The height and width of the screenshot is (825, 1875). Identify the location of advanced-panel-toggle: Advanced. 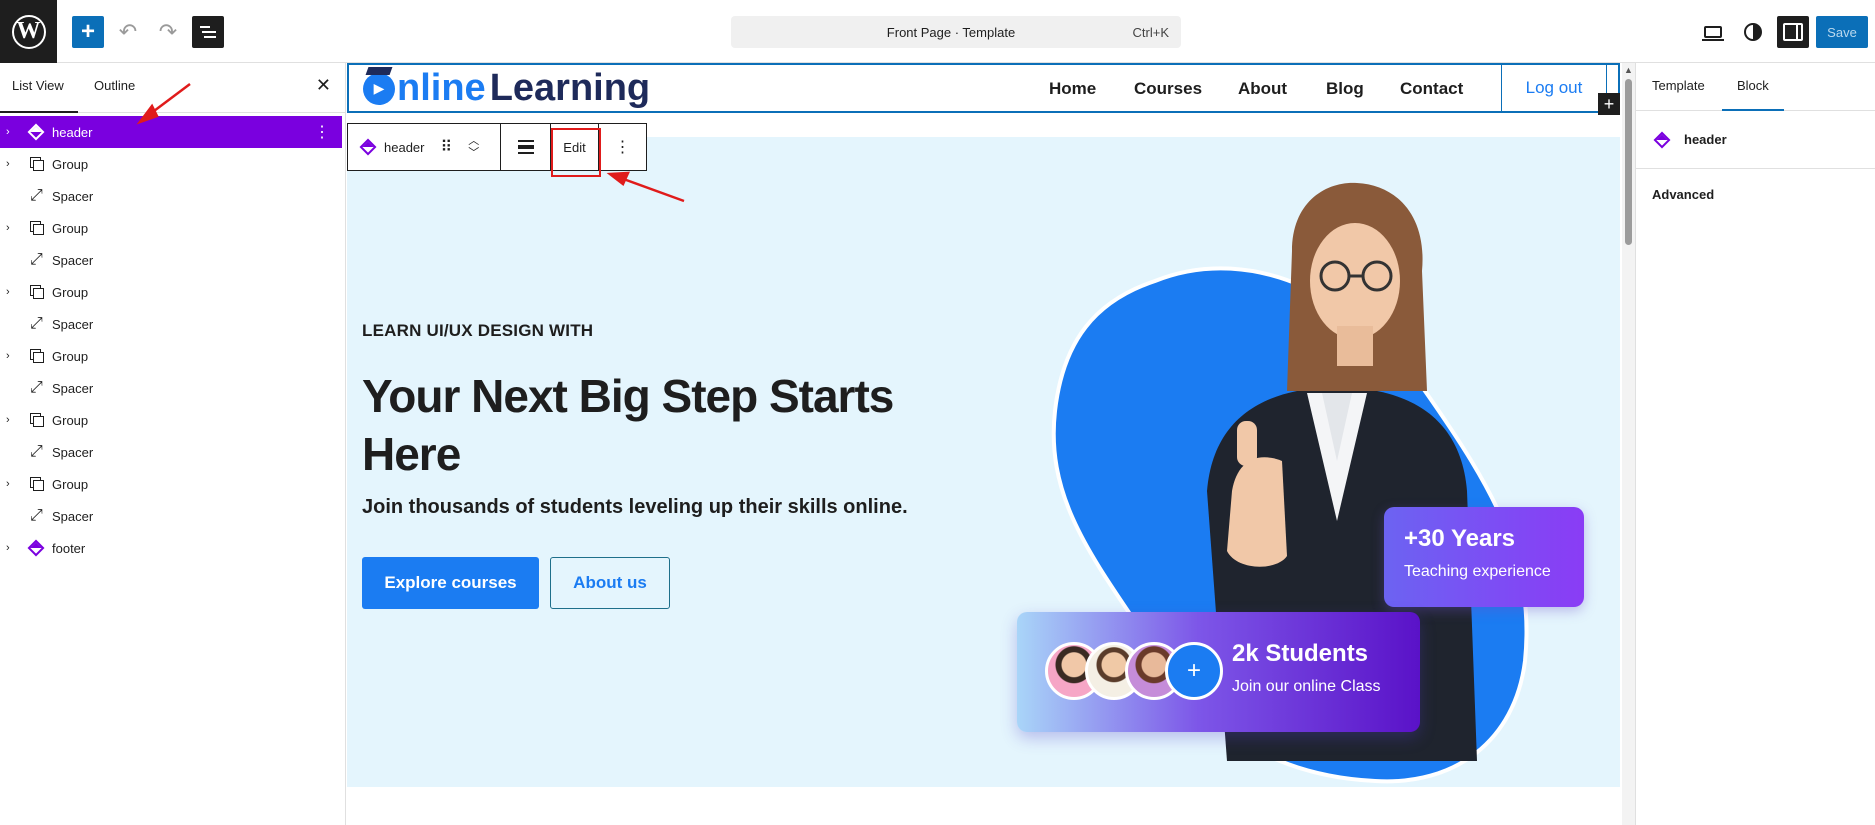
(1755, 194).